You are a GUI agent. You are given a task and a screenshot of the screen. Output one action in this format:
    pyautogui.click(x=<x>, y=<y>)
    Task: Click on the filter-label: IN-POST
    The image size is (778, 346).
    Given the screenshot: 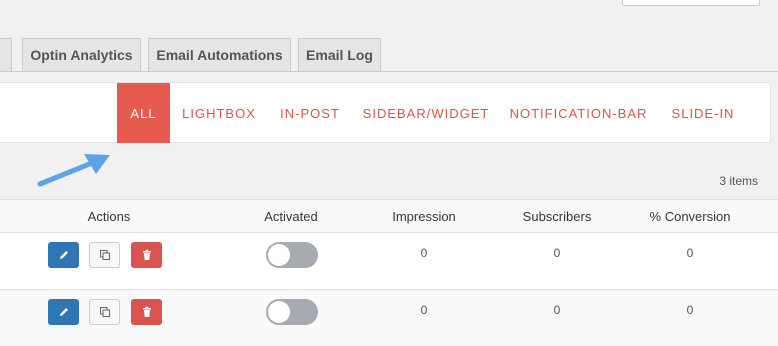 What is the action you would take?
    pyautogui.click(x=310, y=113)
    